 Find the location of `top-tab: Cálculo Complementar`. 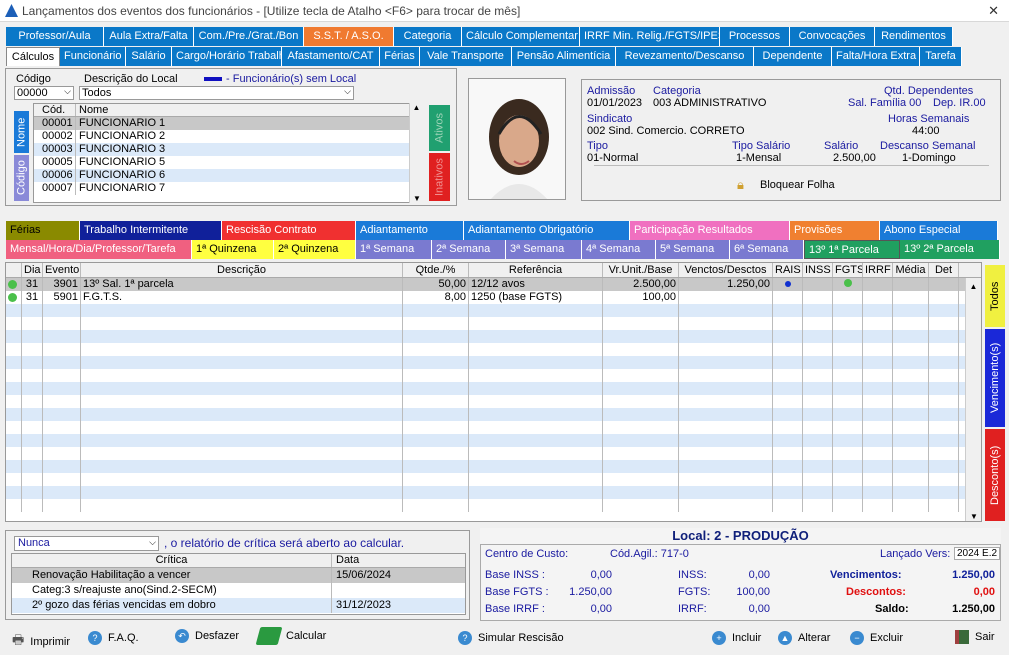

top-tab: Cálculo Complementar is located at coordinates (521, 36).